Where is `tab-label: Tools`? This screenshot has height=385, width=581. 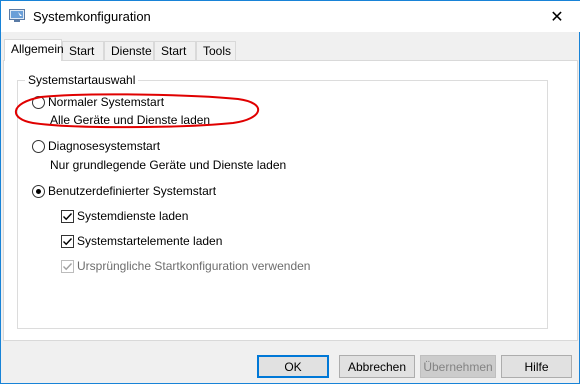
tab-label: Tools is located at coordinates (217, 51).